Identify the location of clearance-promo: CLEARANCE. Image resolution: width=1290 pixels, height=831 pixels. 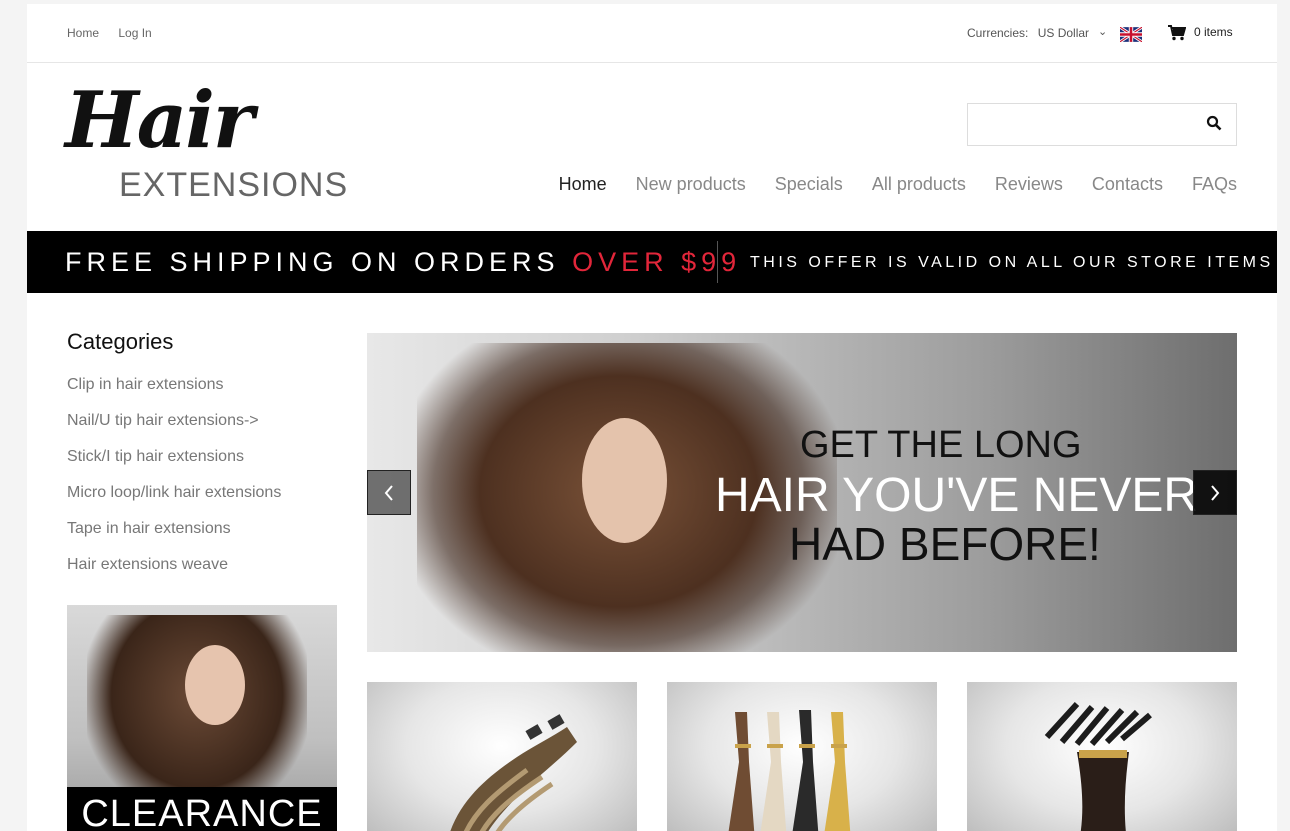
(202, 718).